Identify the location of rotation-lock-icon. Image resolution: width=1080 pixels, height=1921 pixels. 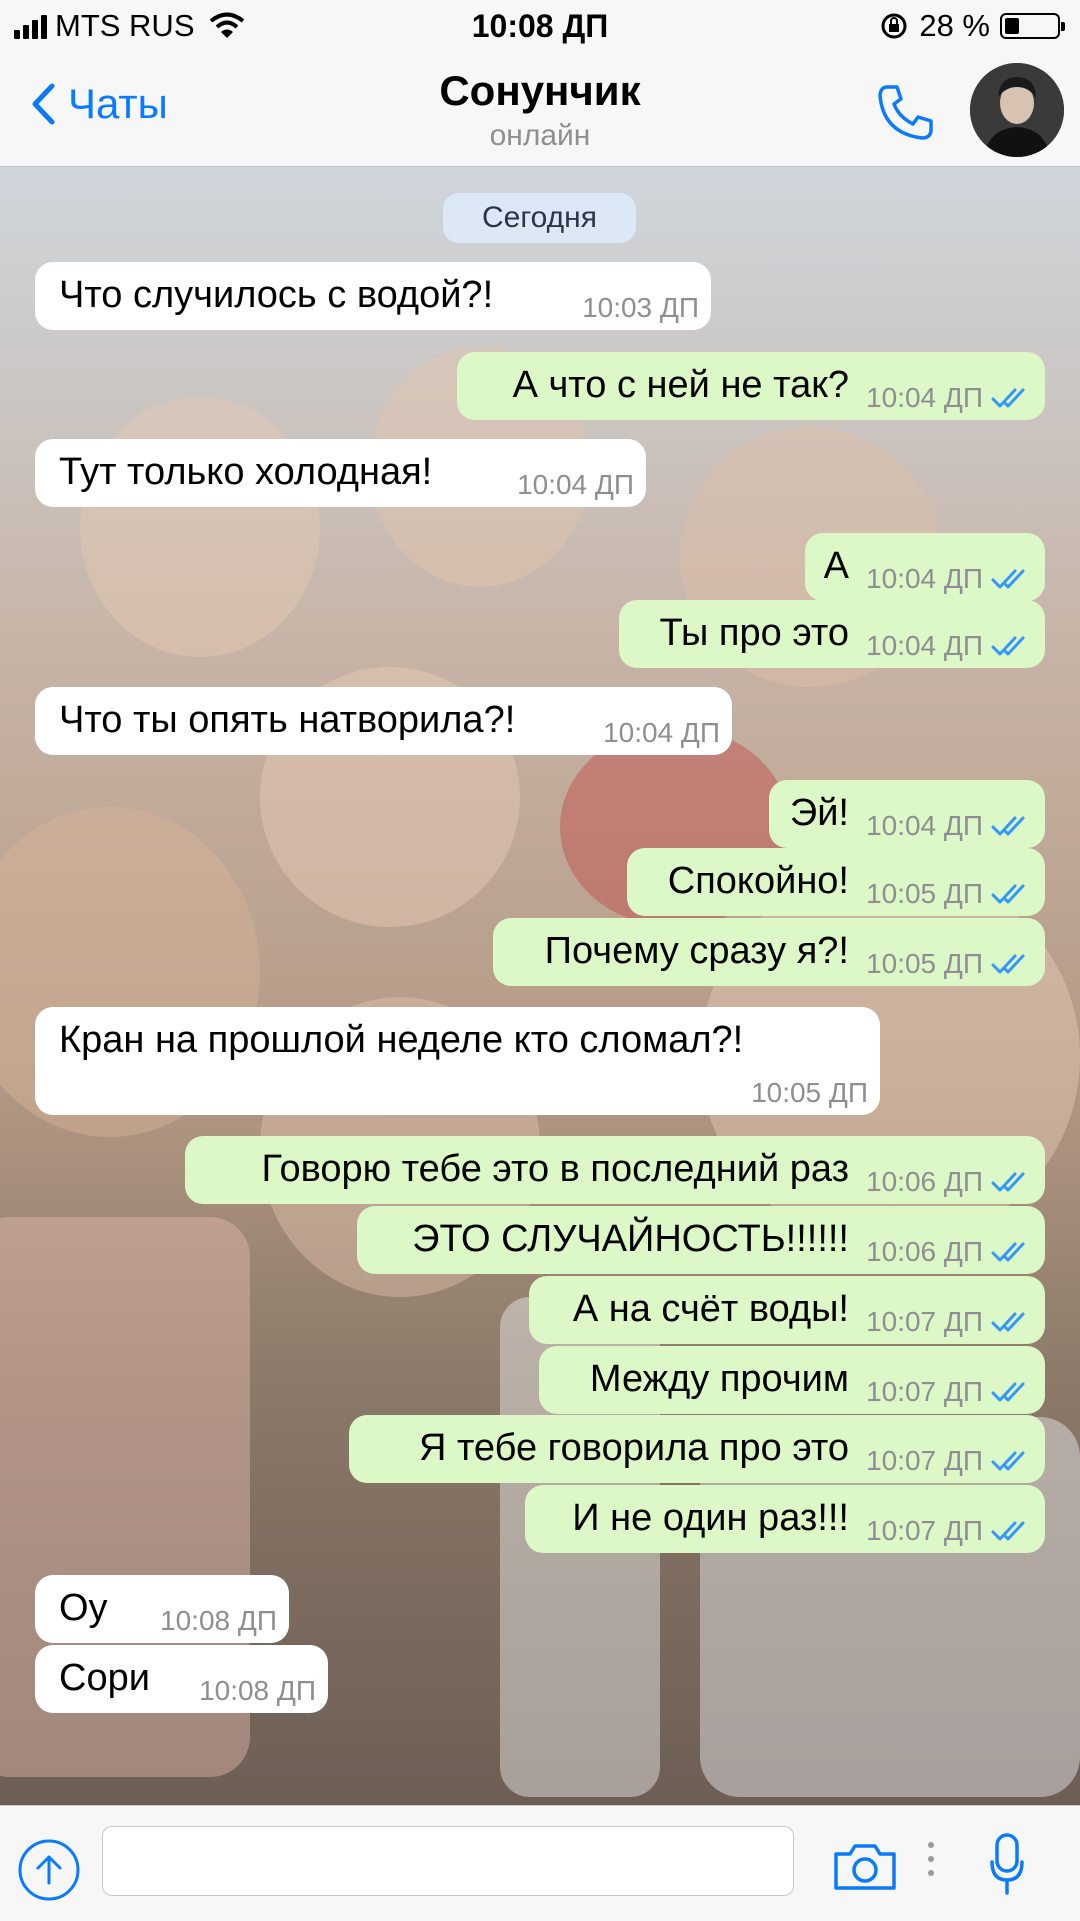
(894, 26).